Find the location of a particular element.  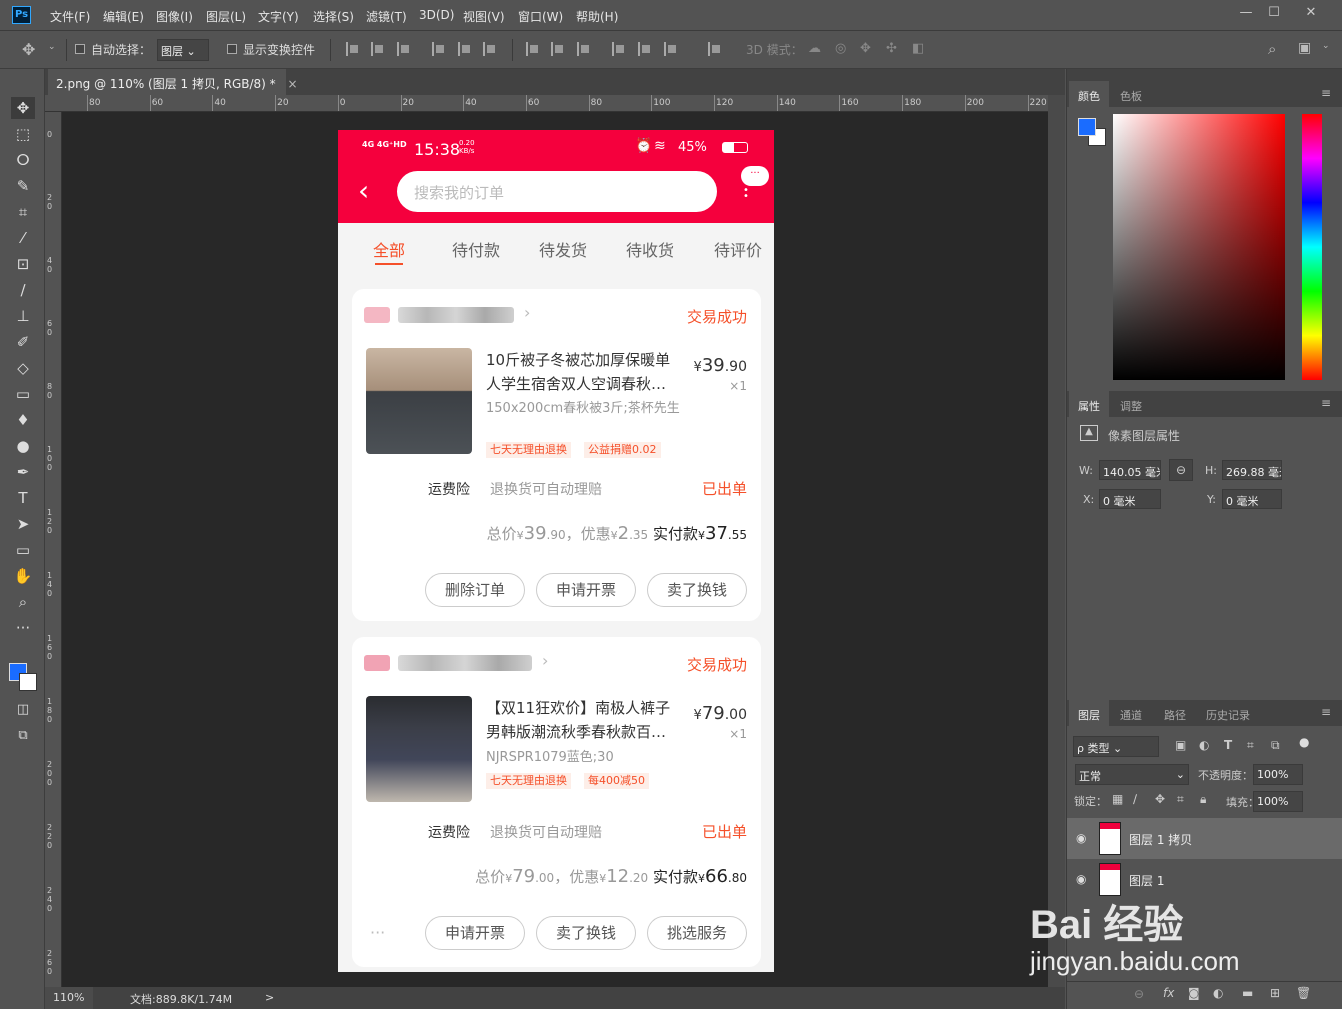

order-search-input: 搜索我的订单 is located at coordinates (557, 191).